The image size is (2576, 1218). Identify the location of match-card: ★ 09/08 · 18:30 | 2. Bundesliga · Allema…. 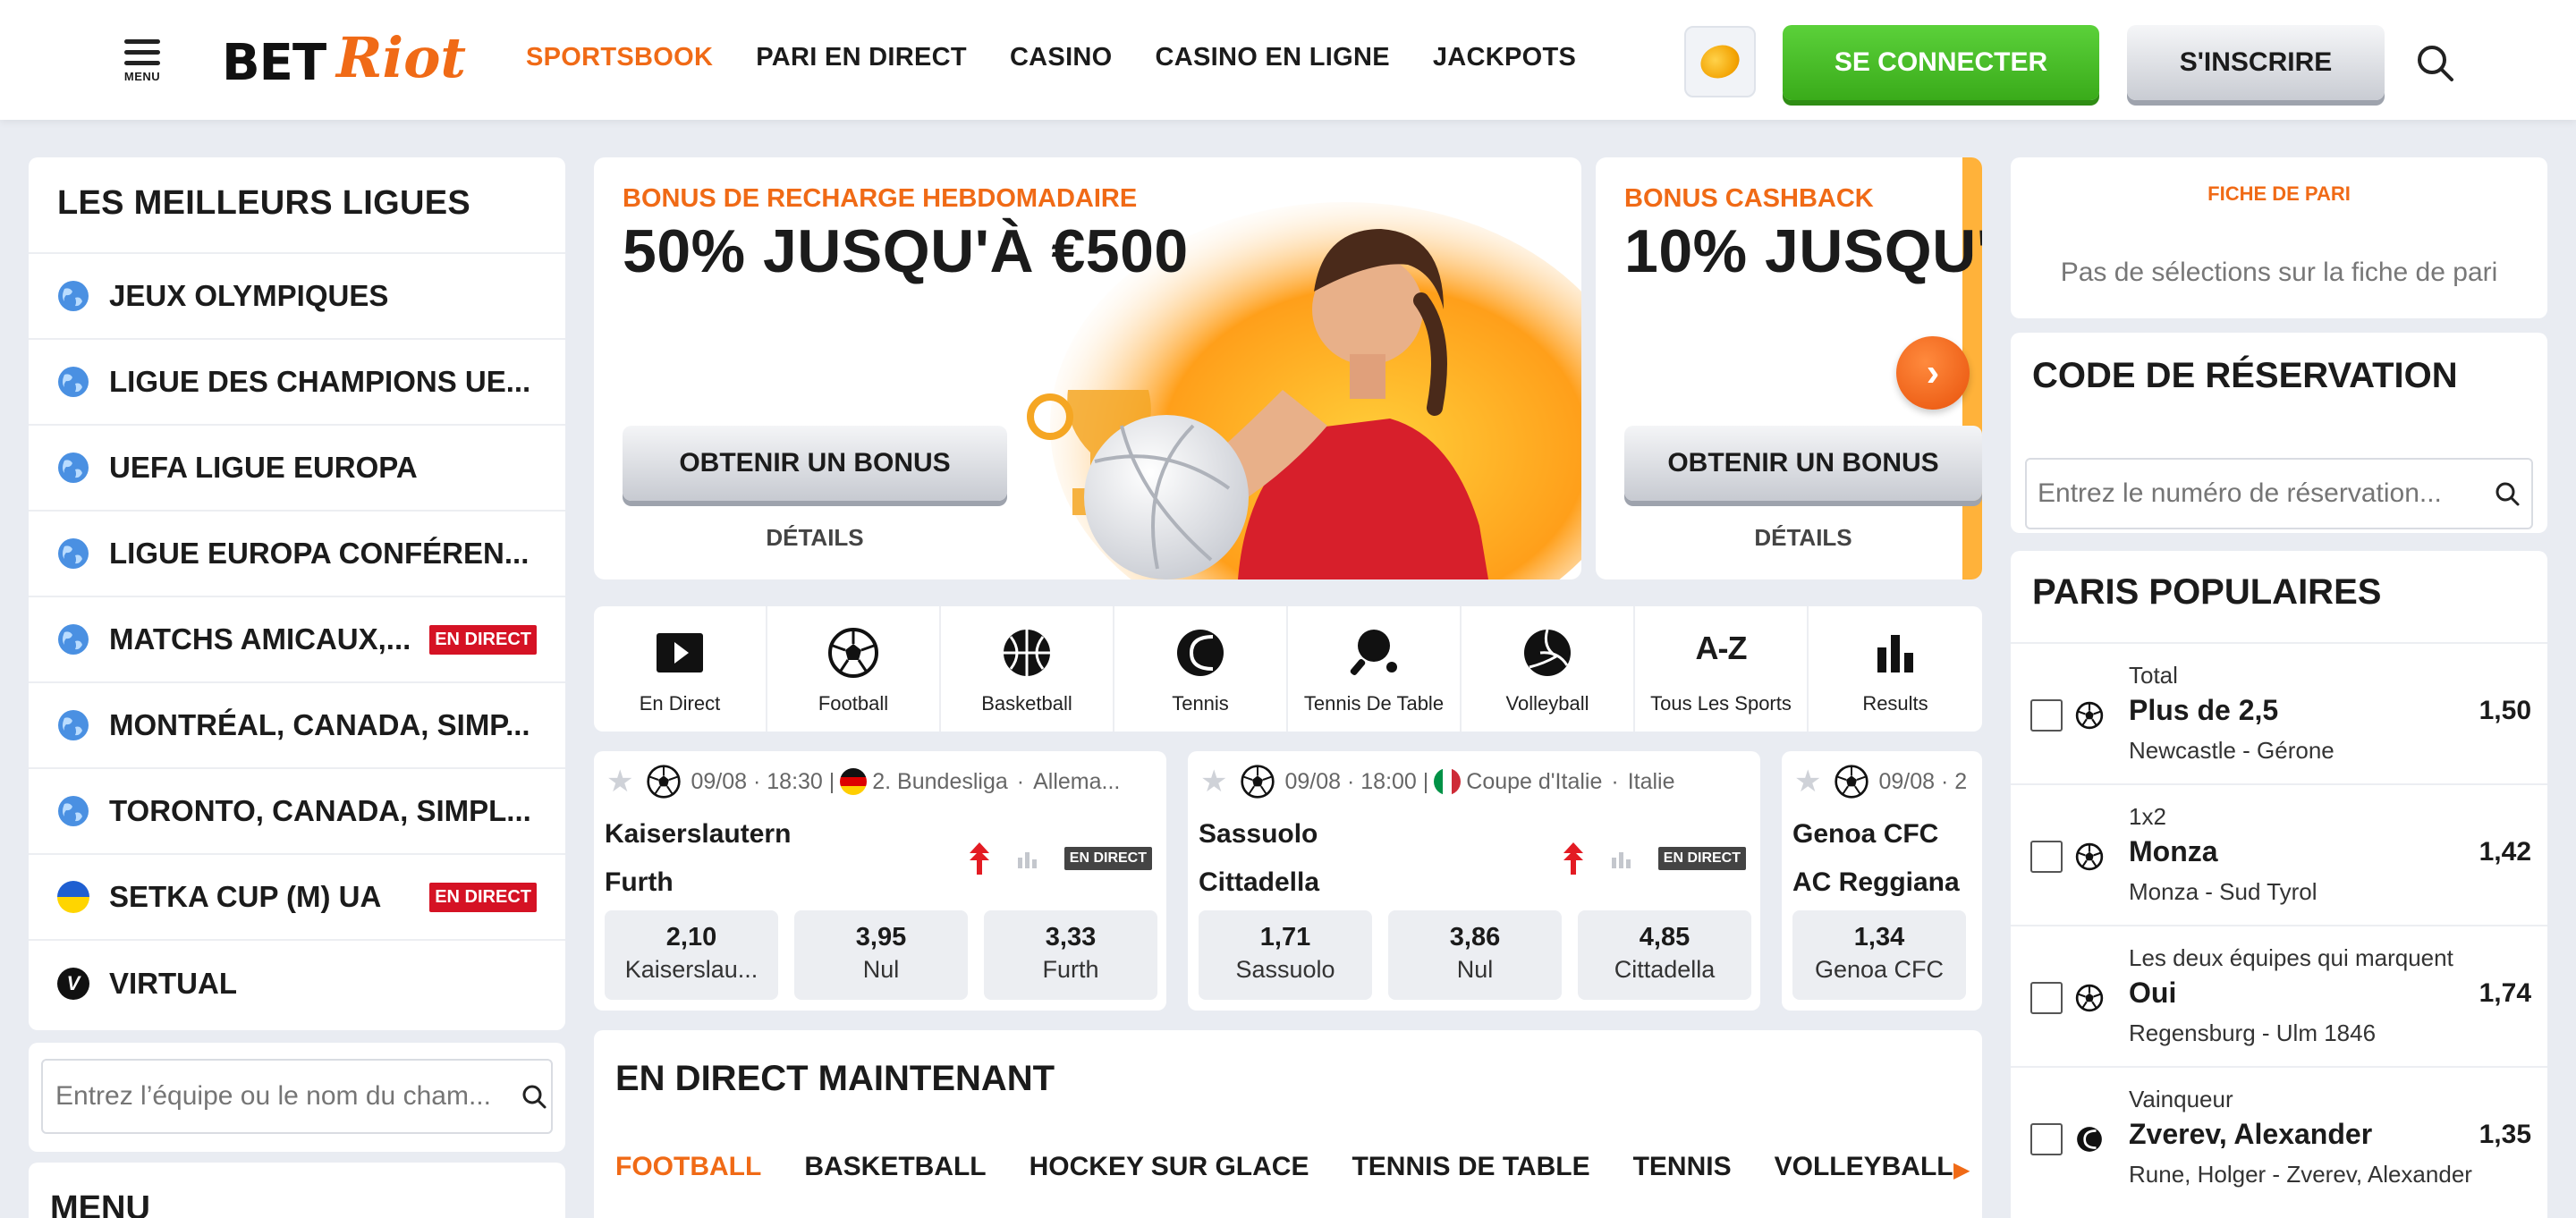
(880, 881).